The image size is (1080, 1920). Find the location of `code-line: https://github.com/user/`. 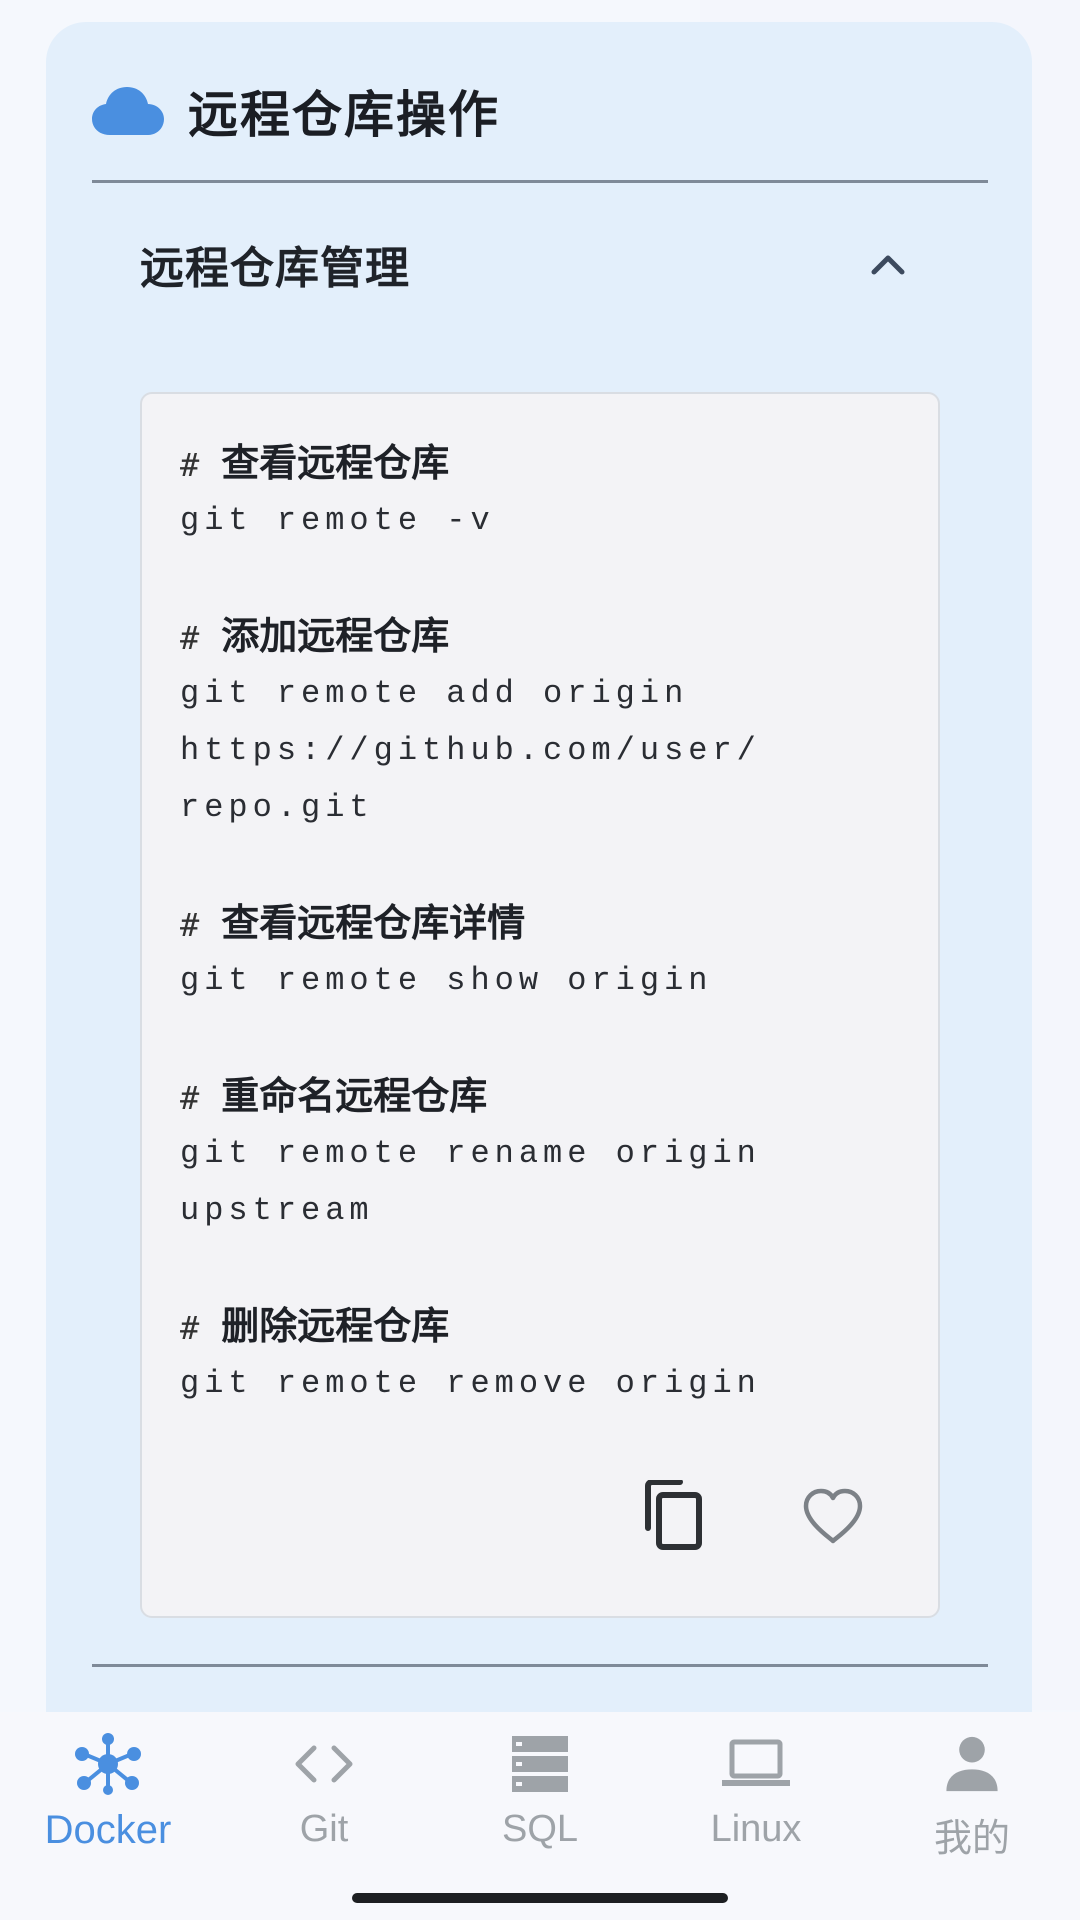

code-line: https://github.com/user/ is located at coordinates (470, 750).